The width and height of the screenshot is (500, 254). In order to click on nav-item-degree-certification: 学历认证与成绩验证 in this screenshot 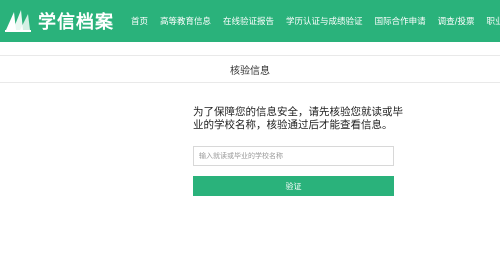, I will do `click(324, 21)`.